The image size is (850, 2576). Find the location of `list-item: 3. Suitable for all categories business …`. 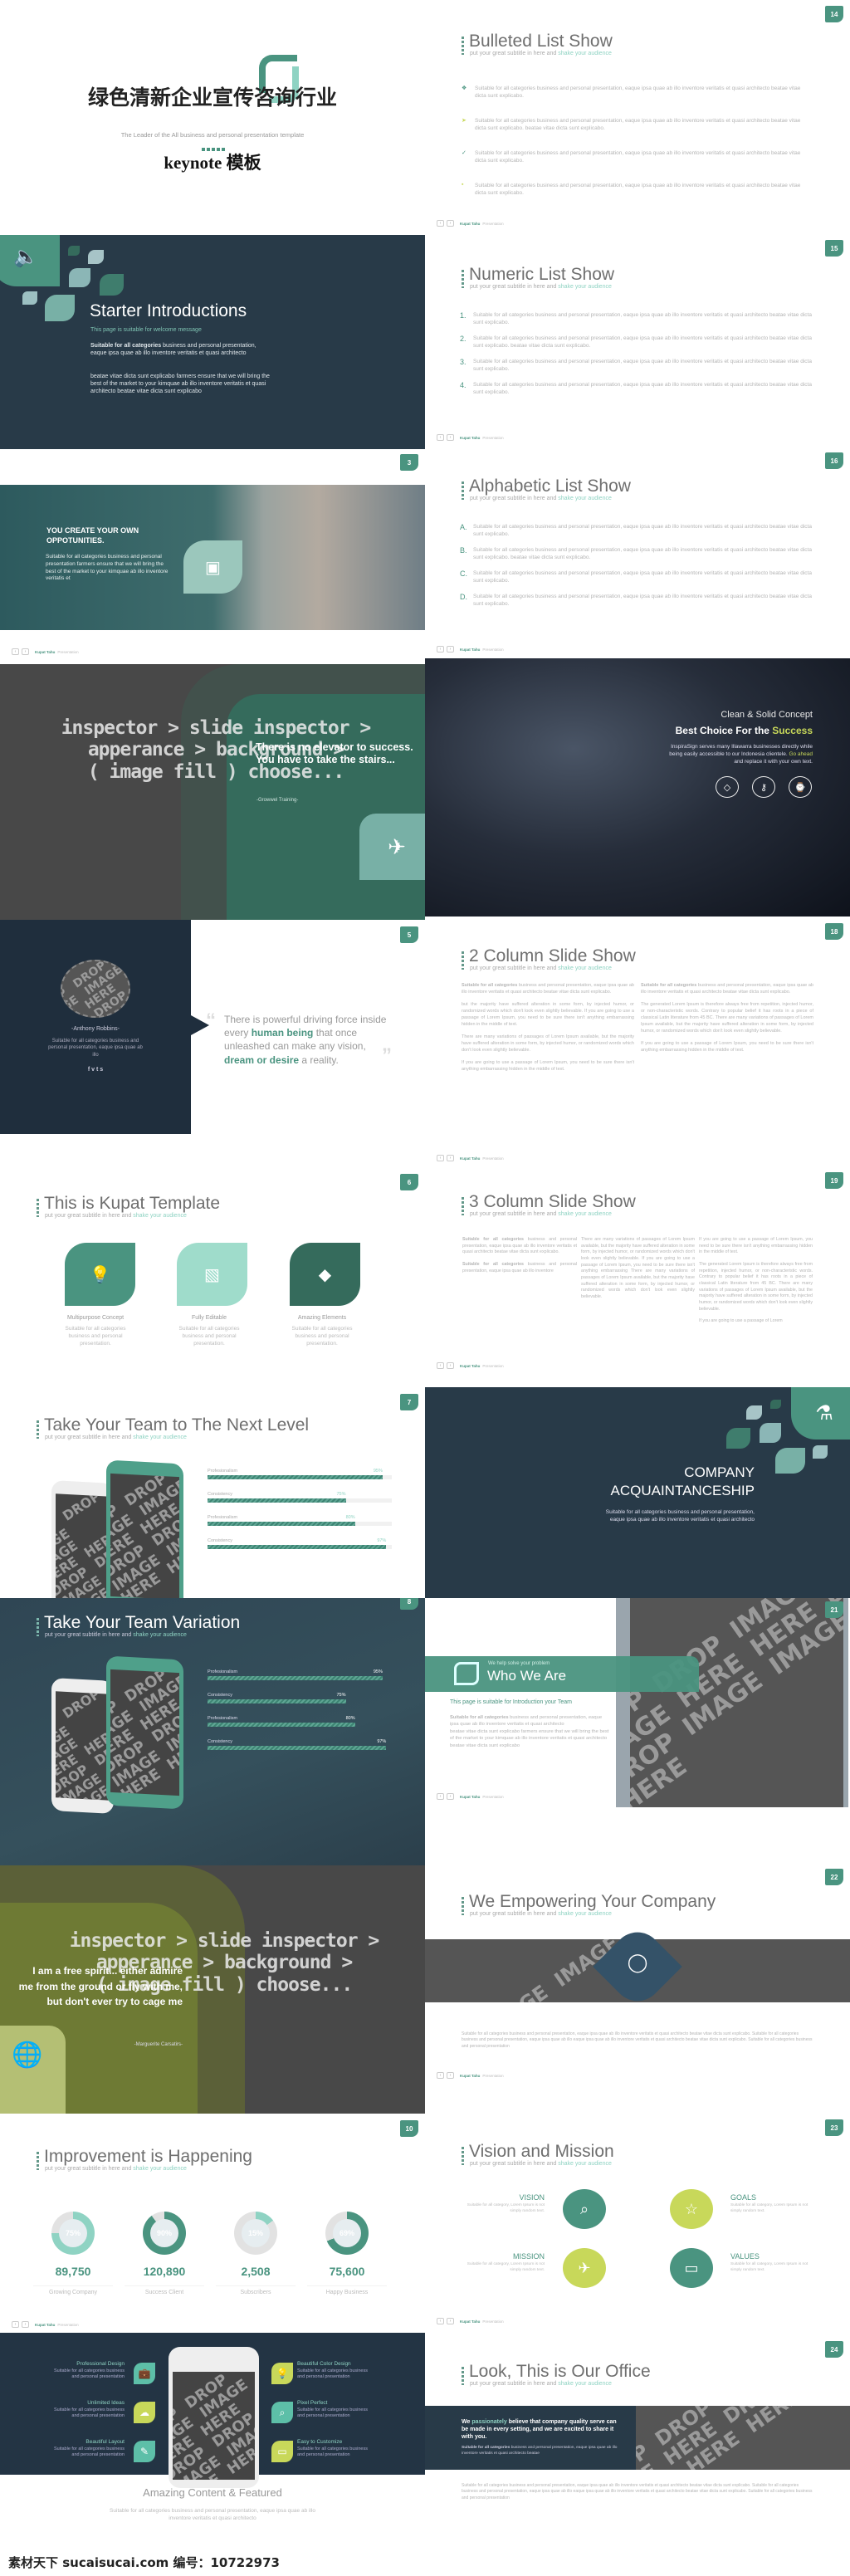

list-item: 3. Suitable for all categories business … is located at coordinates (636, 365).